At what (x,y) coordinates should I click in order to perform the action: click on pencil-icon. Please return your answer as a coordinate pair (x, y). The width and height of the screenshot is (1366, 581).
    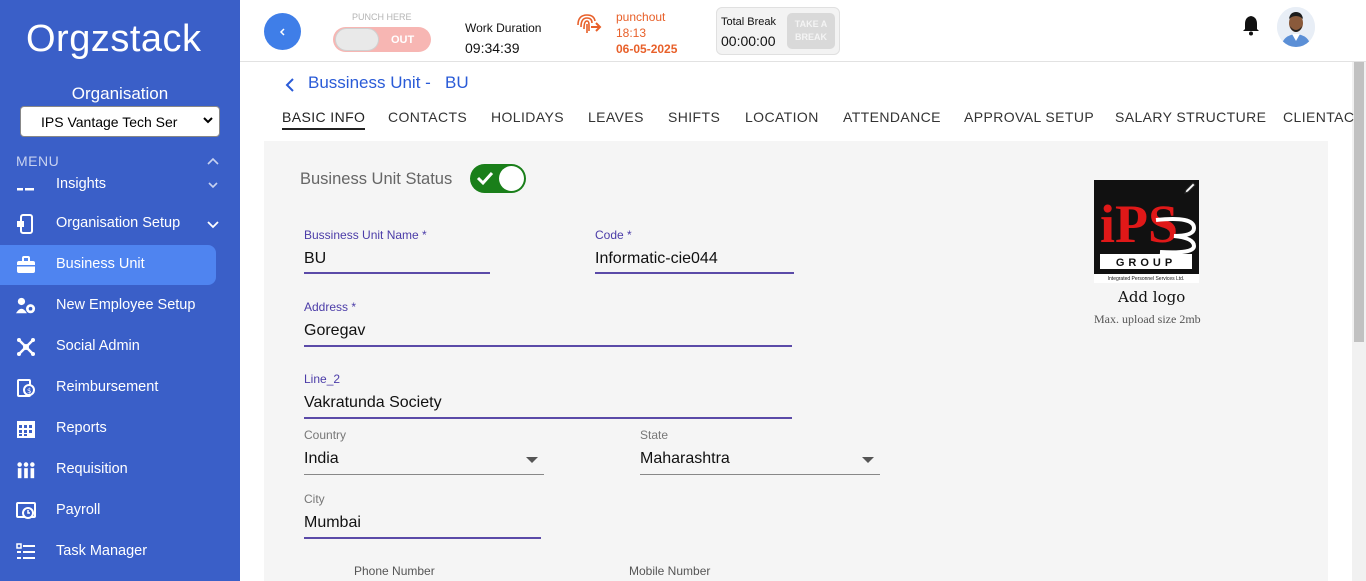
    Looking at the image, I should click on (1190, 188).